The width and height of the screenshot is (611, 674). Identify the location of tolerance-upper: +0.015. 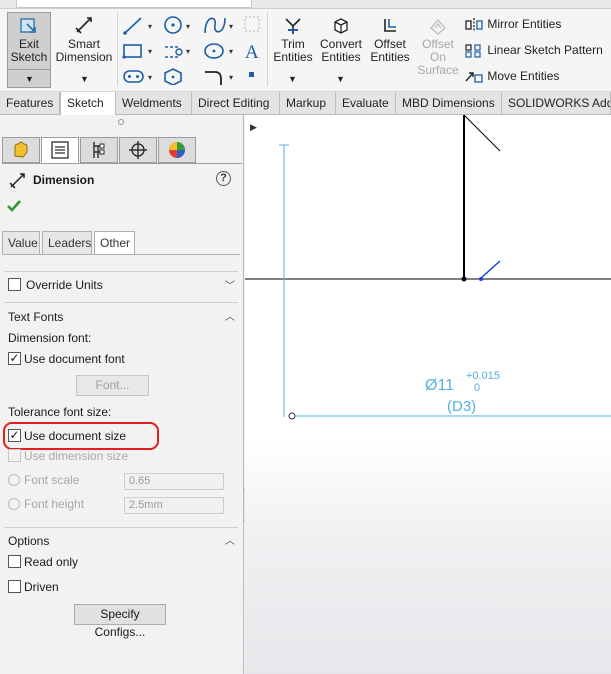
(483, 376).